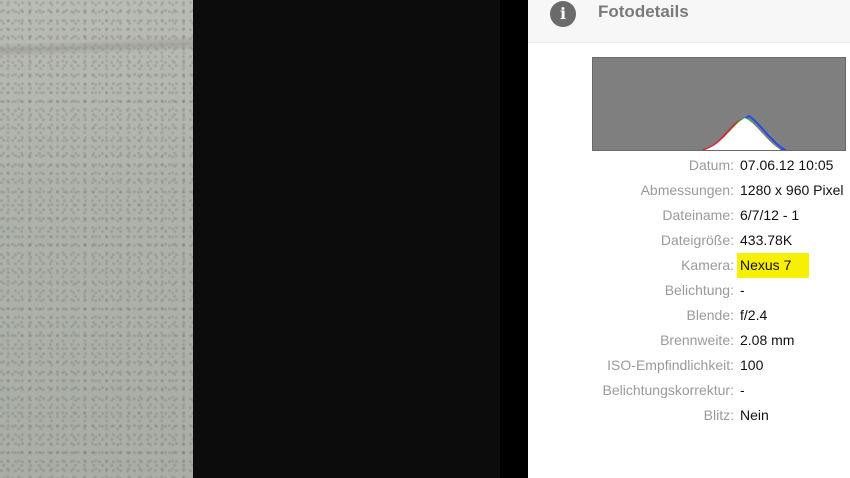 The height and width of the screenshot is (478, 850). I want to click on detail-row-kamera: Kamera: Nexus 7, so click(689, 265).